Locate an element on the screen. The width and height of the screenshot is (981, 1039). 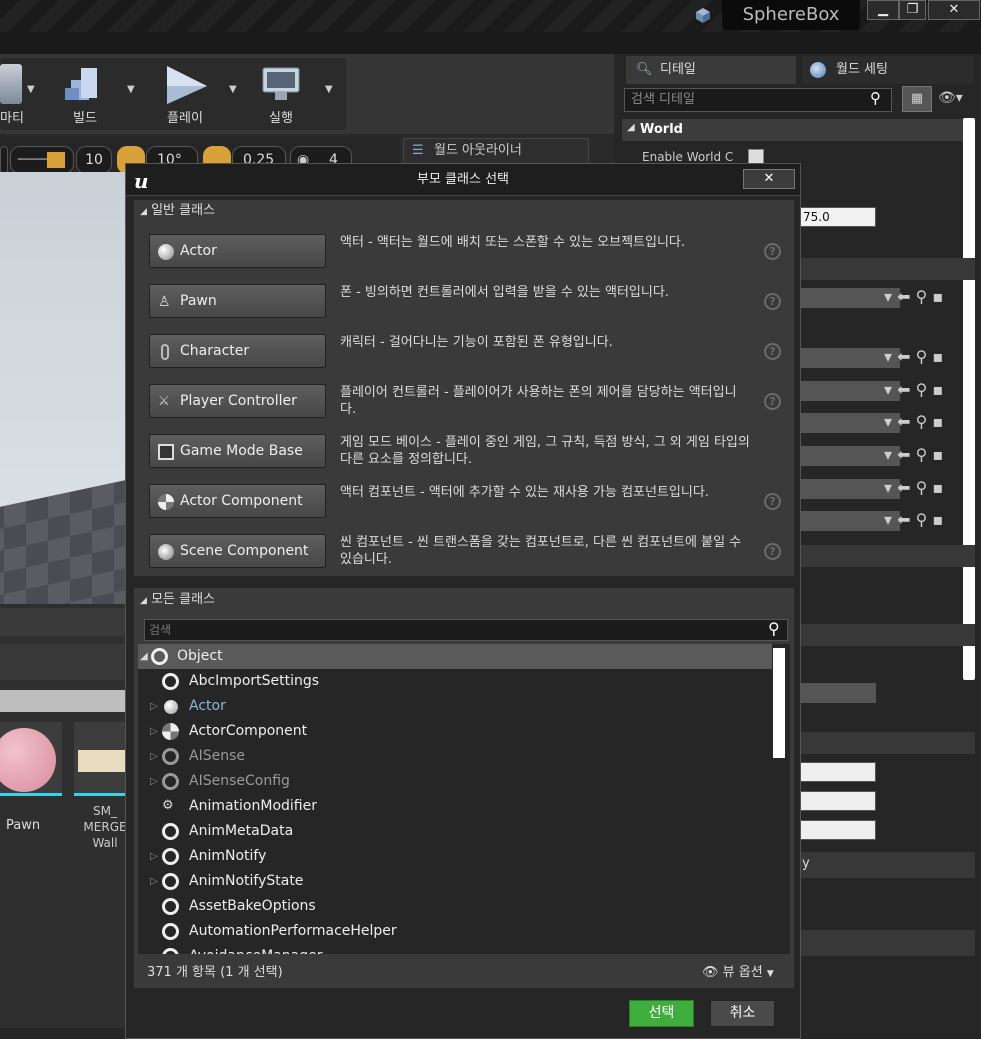
level-viewport is located at coordinates (65, 388).